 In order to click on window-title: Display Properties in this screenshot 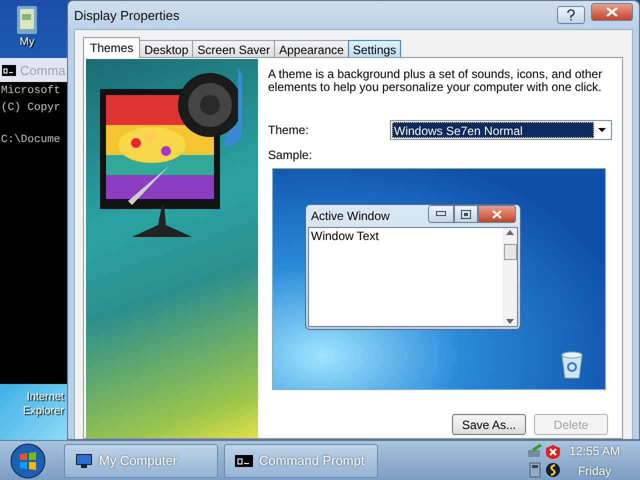, I will do `click(127, 15)`.